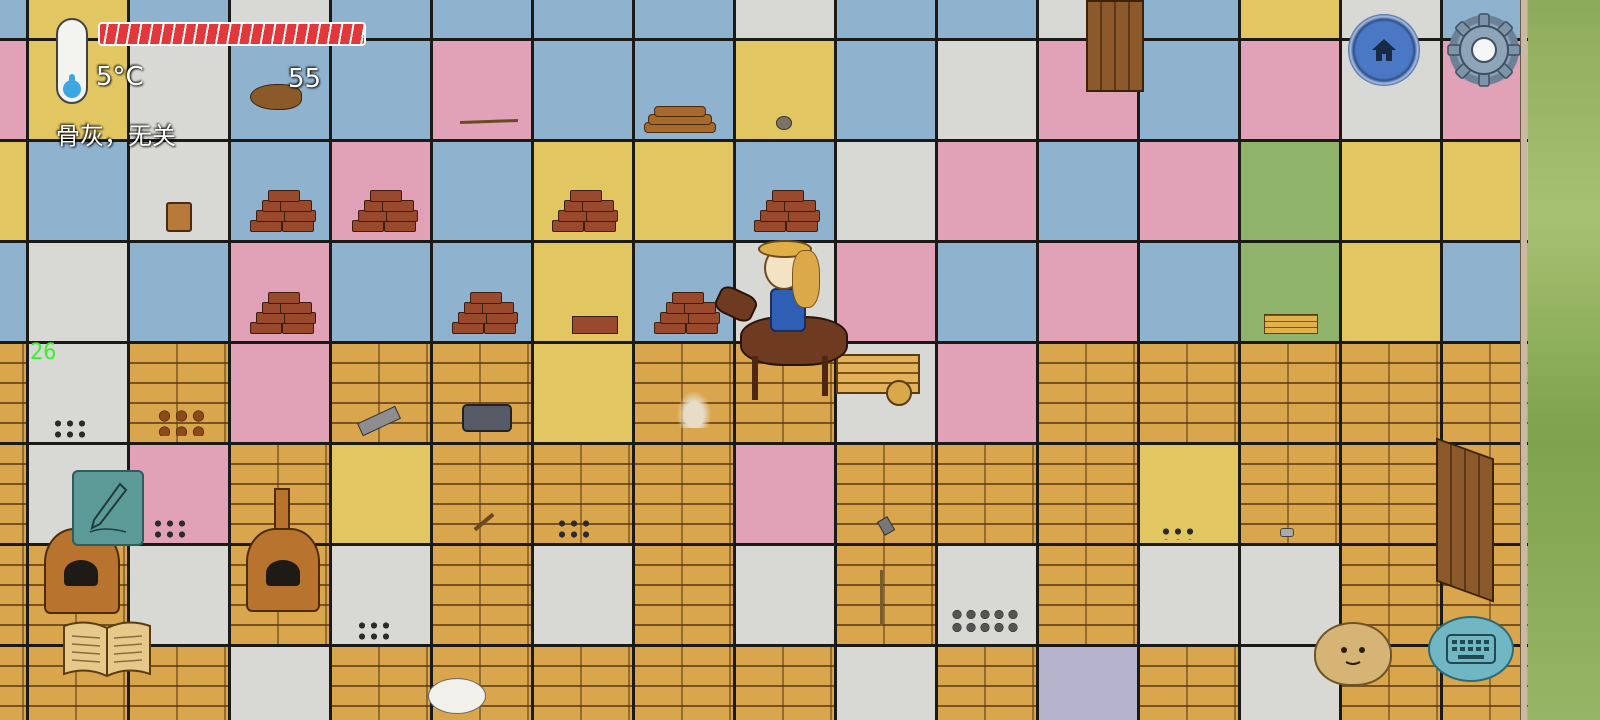 This screenshot has height=720, width=1600. What do you see at coordinates (784, 123) in the screenshot?
I see `stone-chunk` at bounding box center [784, 123].